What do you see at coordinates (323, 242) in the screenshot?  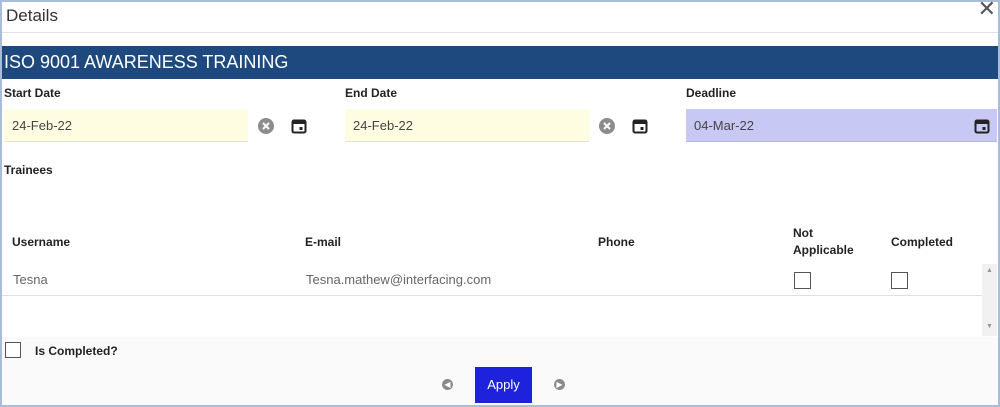 I see `column-header-email: E-mail` at bounding box center [323, 242].